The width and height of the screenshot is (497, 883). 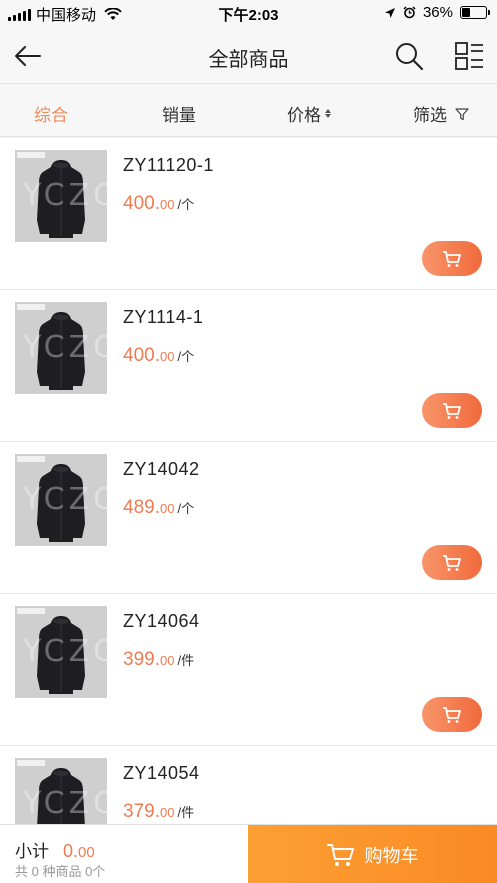 What do you see at coordinates (391, 855) in the screenshot?
I see `cart-label: 购物车` at bounding box center [391, 855].